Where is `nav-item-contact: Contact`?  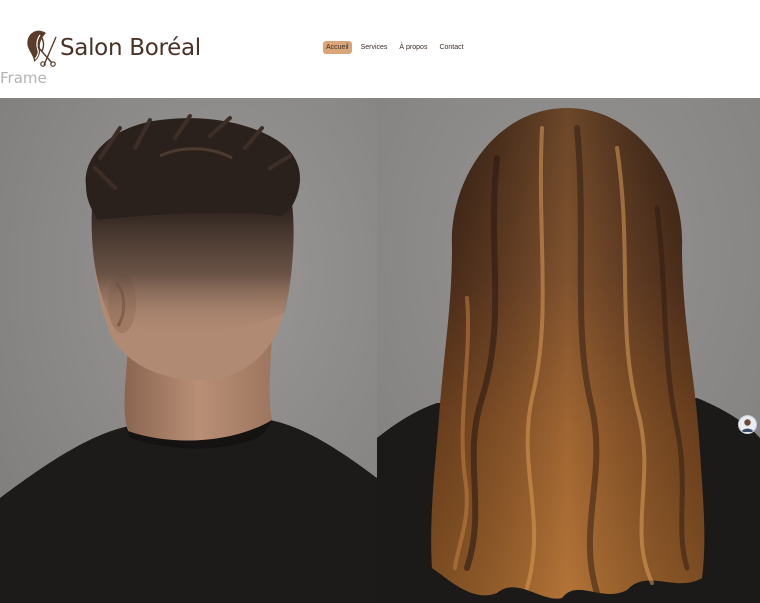 nav-item-contact: Contact is located at coordinates (451, 47).